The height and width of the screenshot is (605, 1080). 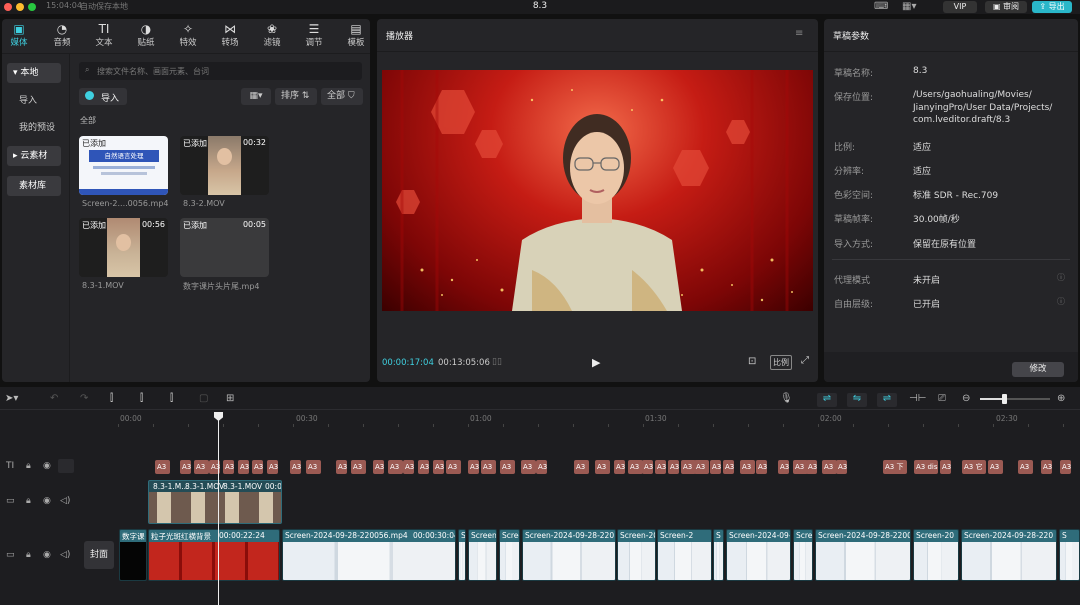 What do you see at coordinates (62, 35) in the screenshot?
I see `tool-audio: ◔ 音频` at bounding box center [62, 35].